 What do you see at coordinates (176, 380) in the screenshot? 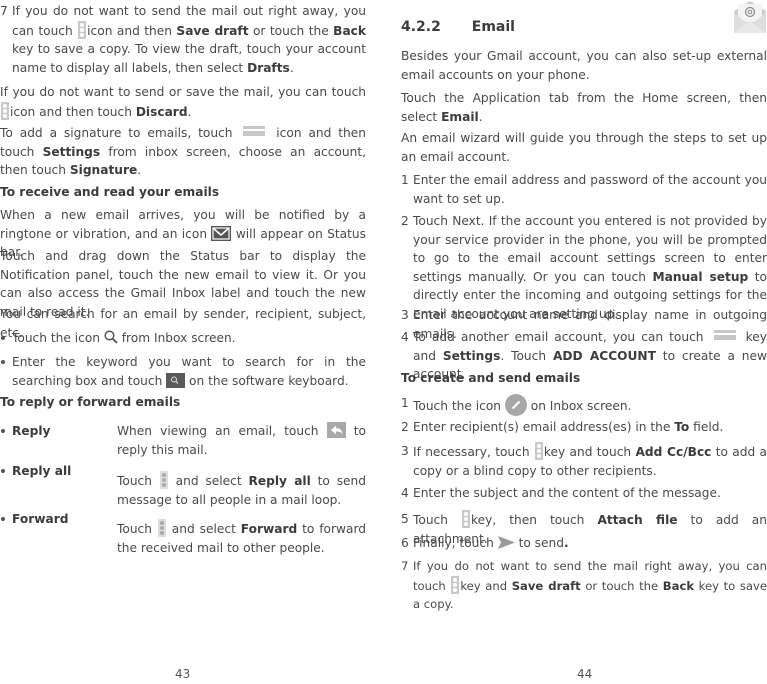
I see `search-key-icon` at bounding box center [176, 380].